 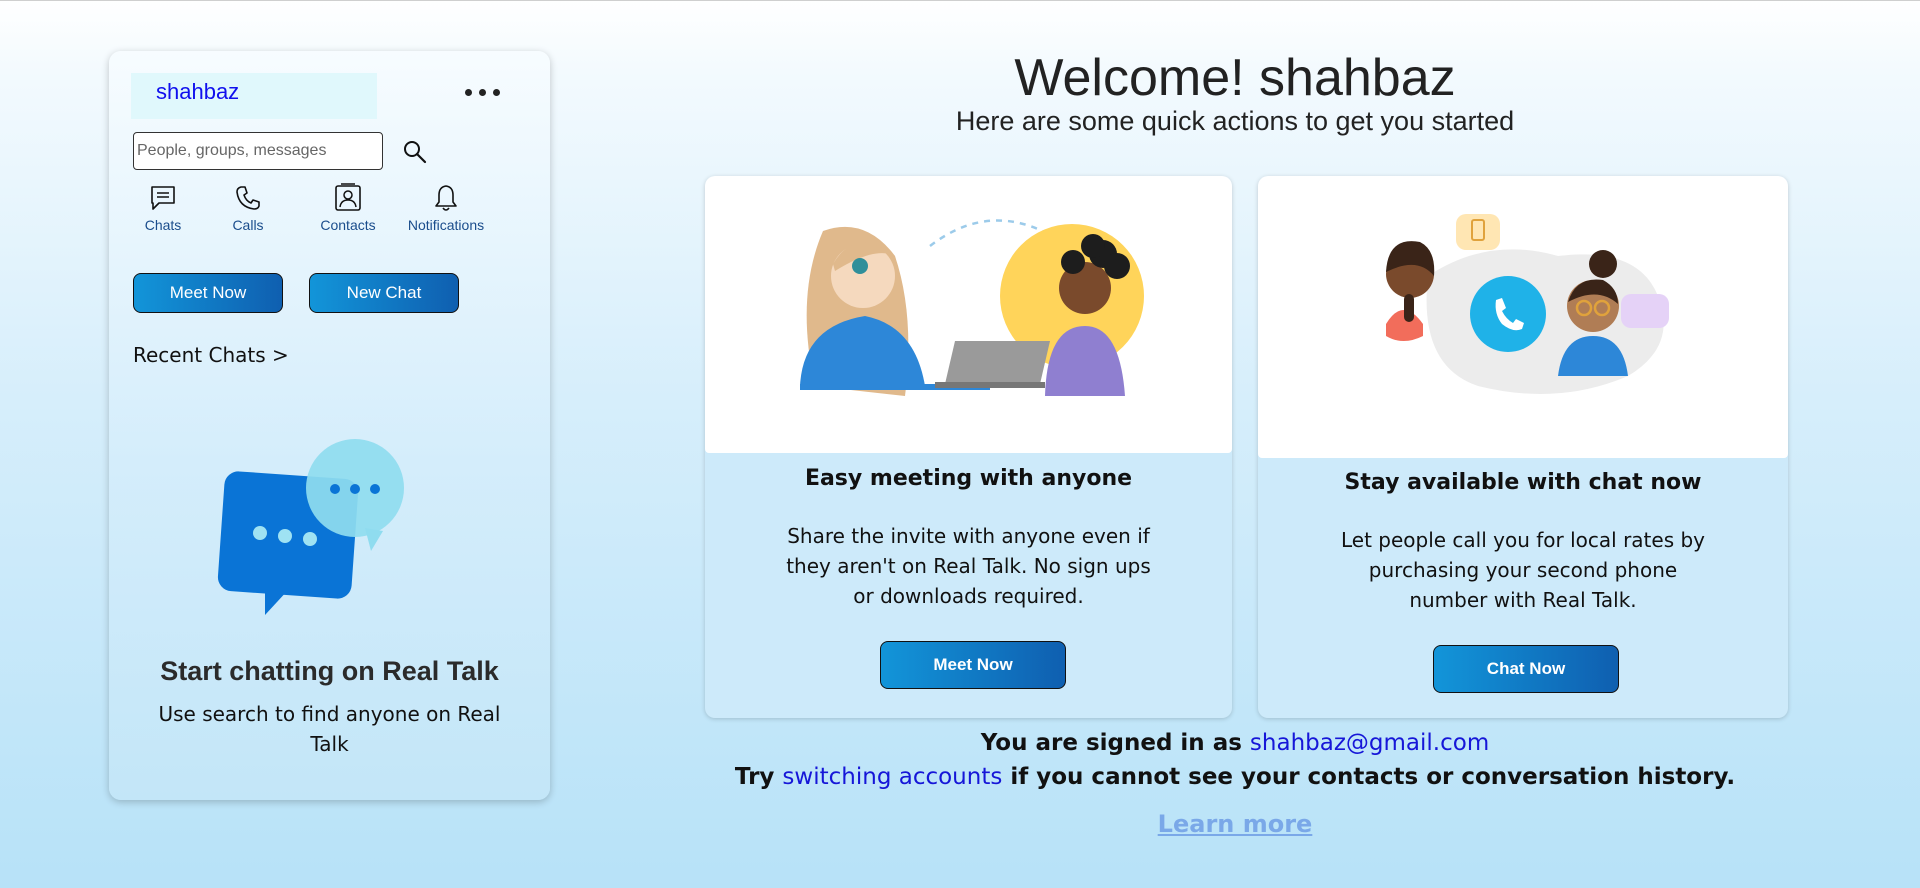 What do you see at coordinates (329, 729) in the screenshot?
I see `empty-state-subtitle: Use search to find anyone on Real Talk` at bounding box center [329, 729].